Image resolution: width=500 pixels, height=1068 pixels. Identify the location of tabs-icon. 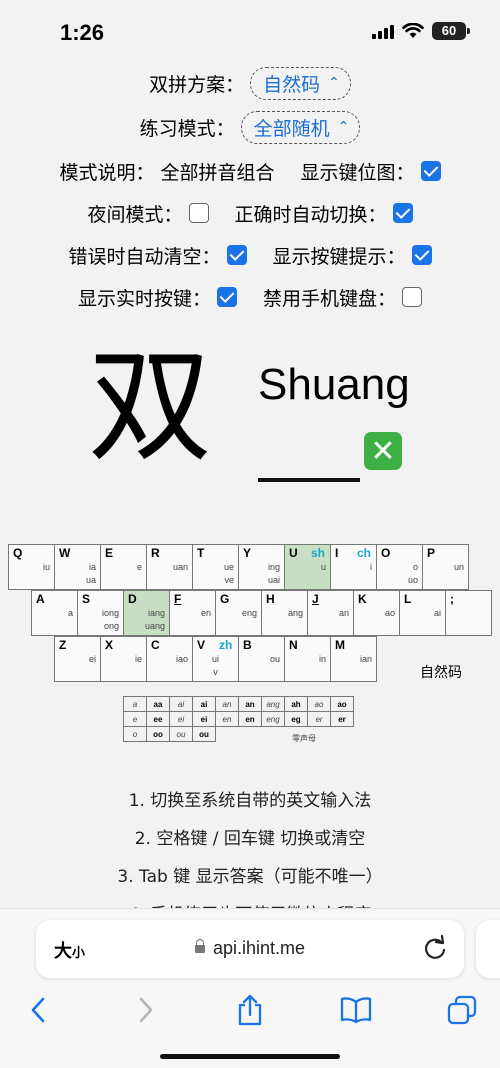
(462, 1010).